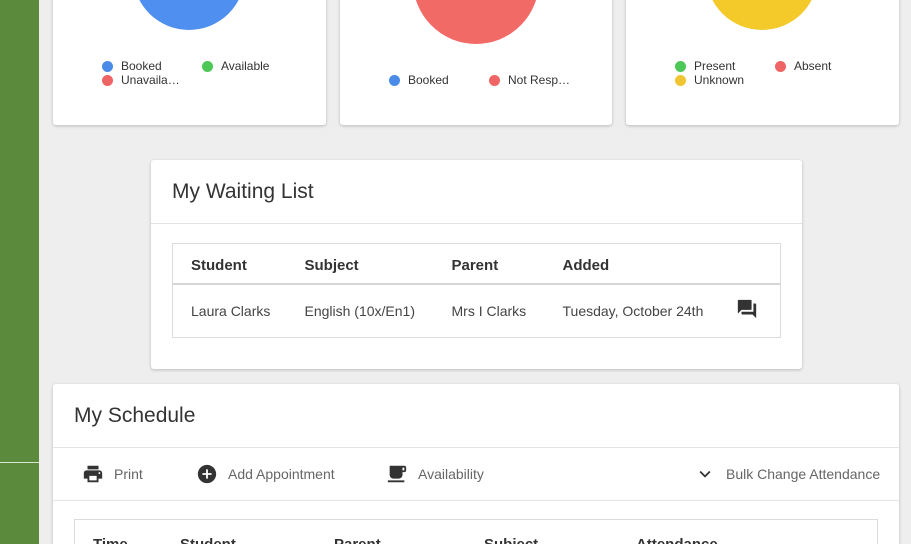 Image resolution: width=911 pixels, height=544 pixels. Describe the element at coordinates (633, 310) in the screenshot. I see `cell-added: Tuesday, October 24th` at that location.